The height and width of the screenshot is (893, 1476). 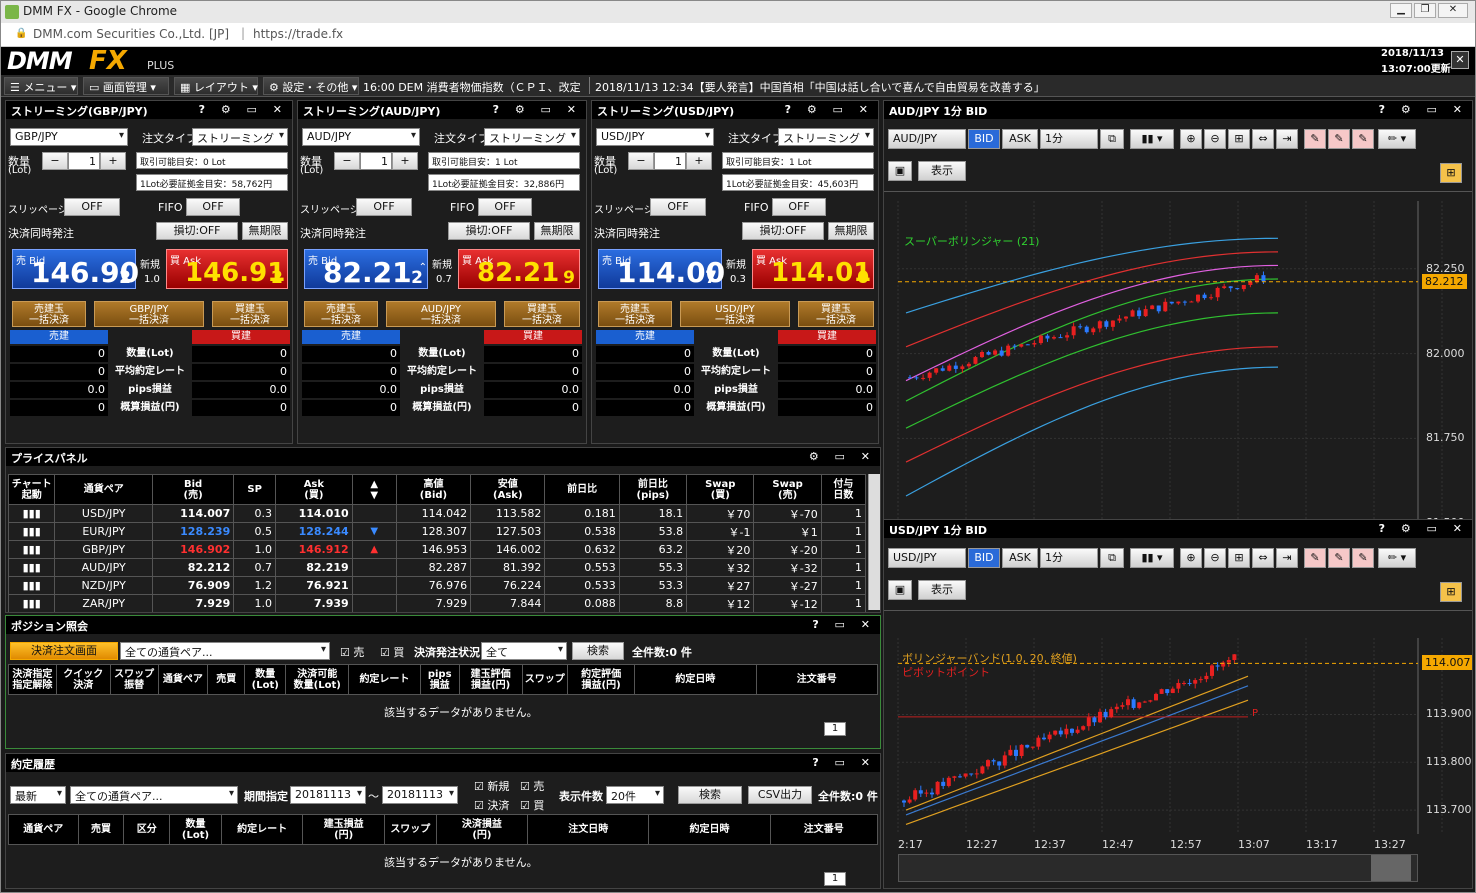 What do you see at coordinates (1215, 558) in the screenshot?
I see `zoom-out-icon: ⊖` at bounding box center [1215, 558].